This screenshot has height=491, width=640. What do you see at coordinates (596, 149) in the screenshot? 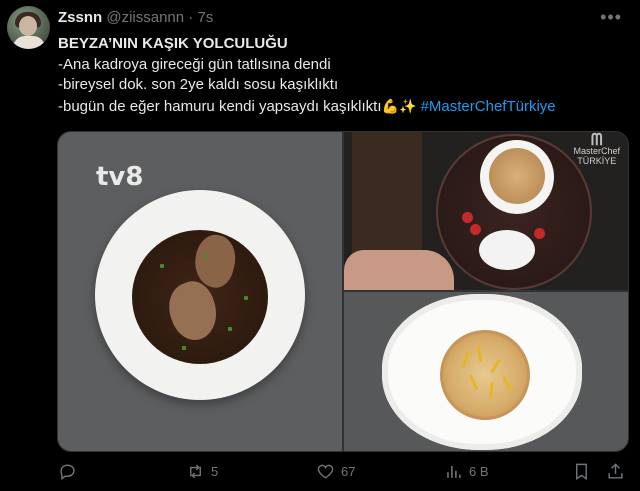
I see `masterchef-logo: ᗰ MasterChef TÜRKİYE` at bounding box center [596, 149].